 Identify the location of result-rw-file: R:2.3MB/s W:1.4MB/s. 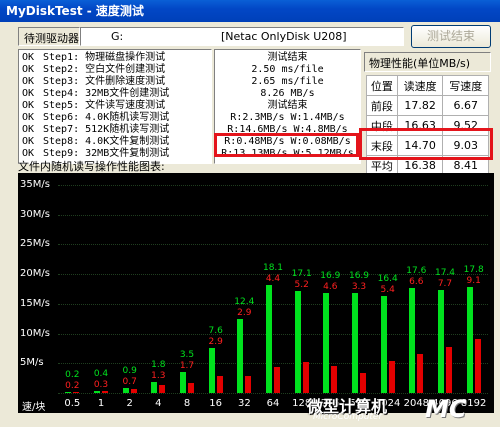
(287, 117).